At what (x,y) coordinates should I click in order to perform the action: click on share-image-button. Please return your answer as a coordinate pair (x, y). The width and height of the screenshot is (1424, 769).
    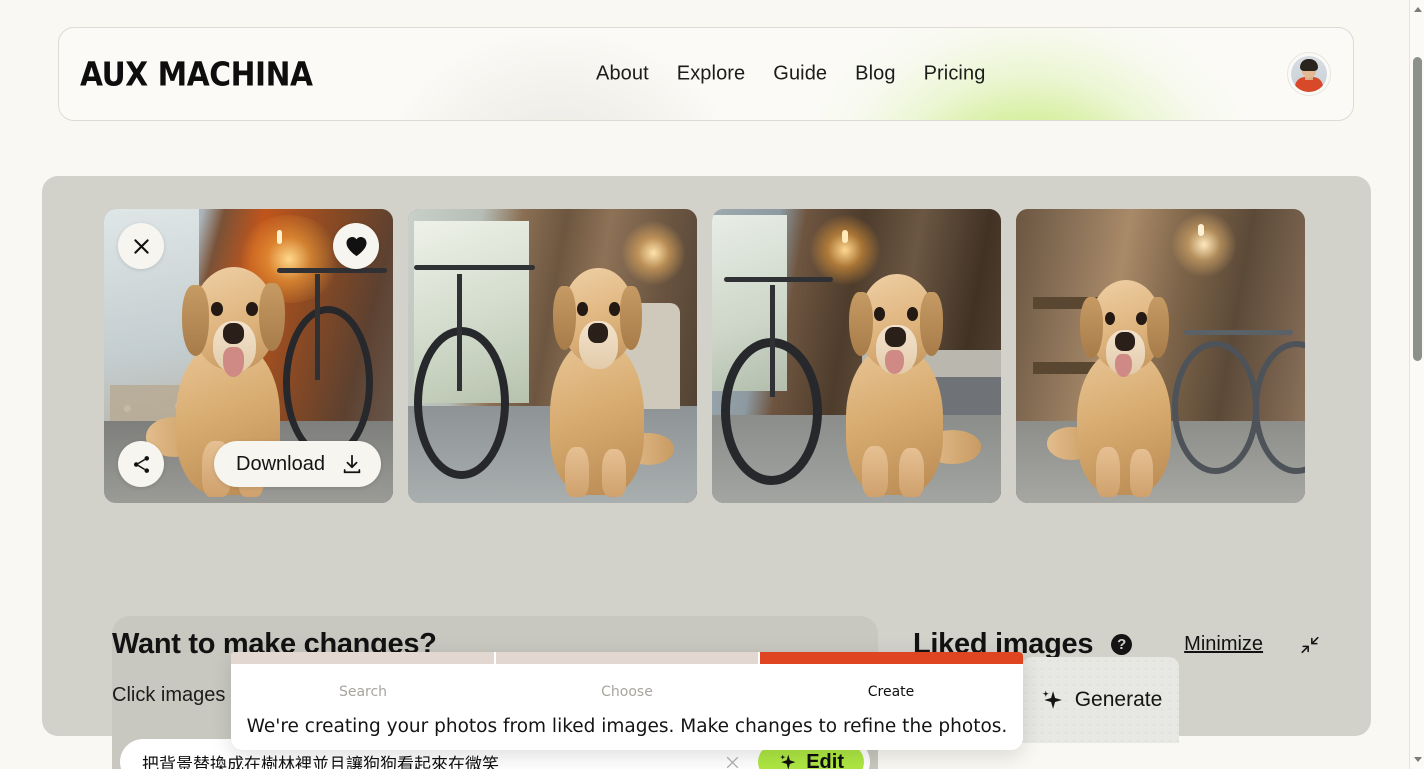
    Looking at the image, I should click on (141, 464).